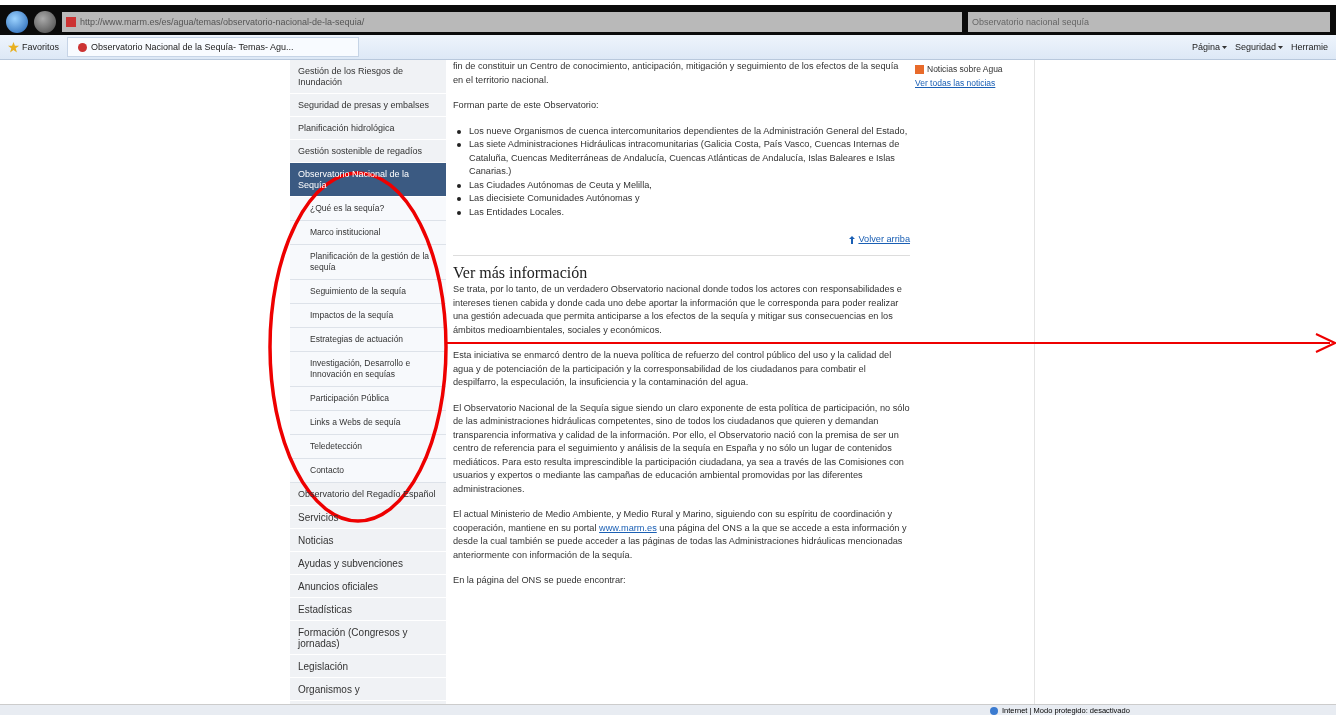 This screenshot has height=715, width=1336. I want to click on address-bar: http://www.marm.es/es/agua/temas/observatorio-nacional-de-la-sequia/, so click(512, 21).